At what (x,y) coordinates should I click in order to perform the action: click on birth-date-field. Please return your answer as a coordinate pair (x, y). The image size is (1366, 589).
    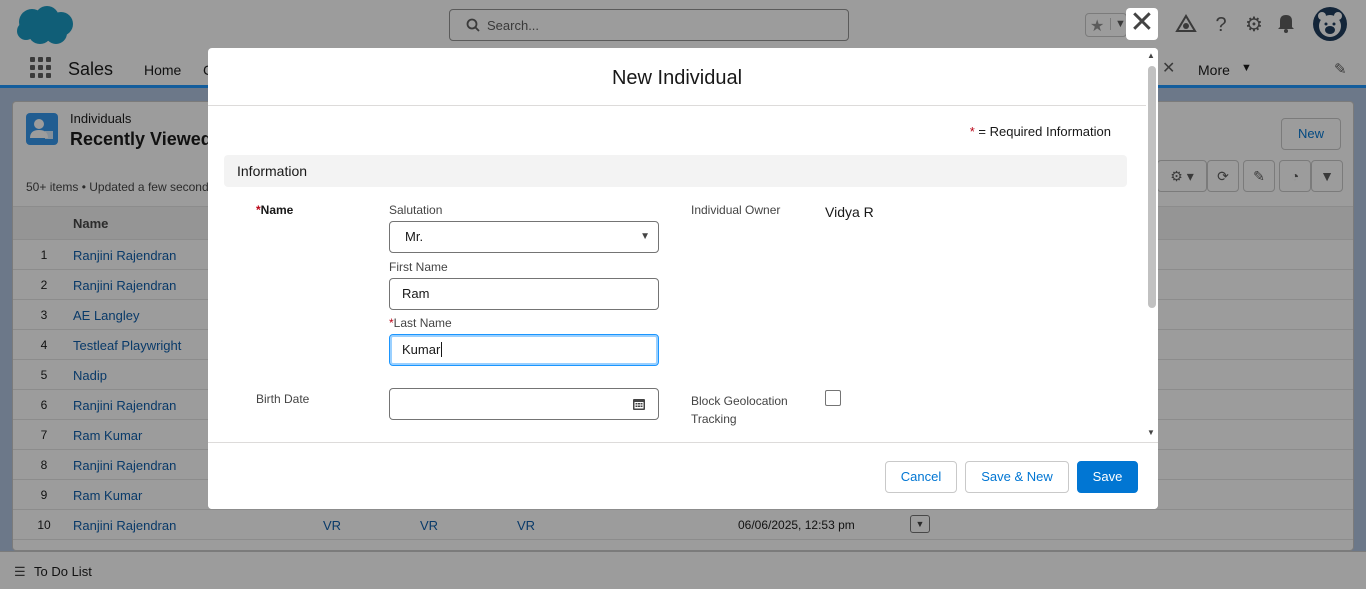
    Looking at the image, I should click on (524, 404).